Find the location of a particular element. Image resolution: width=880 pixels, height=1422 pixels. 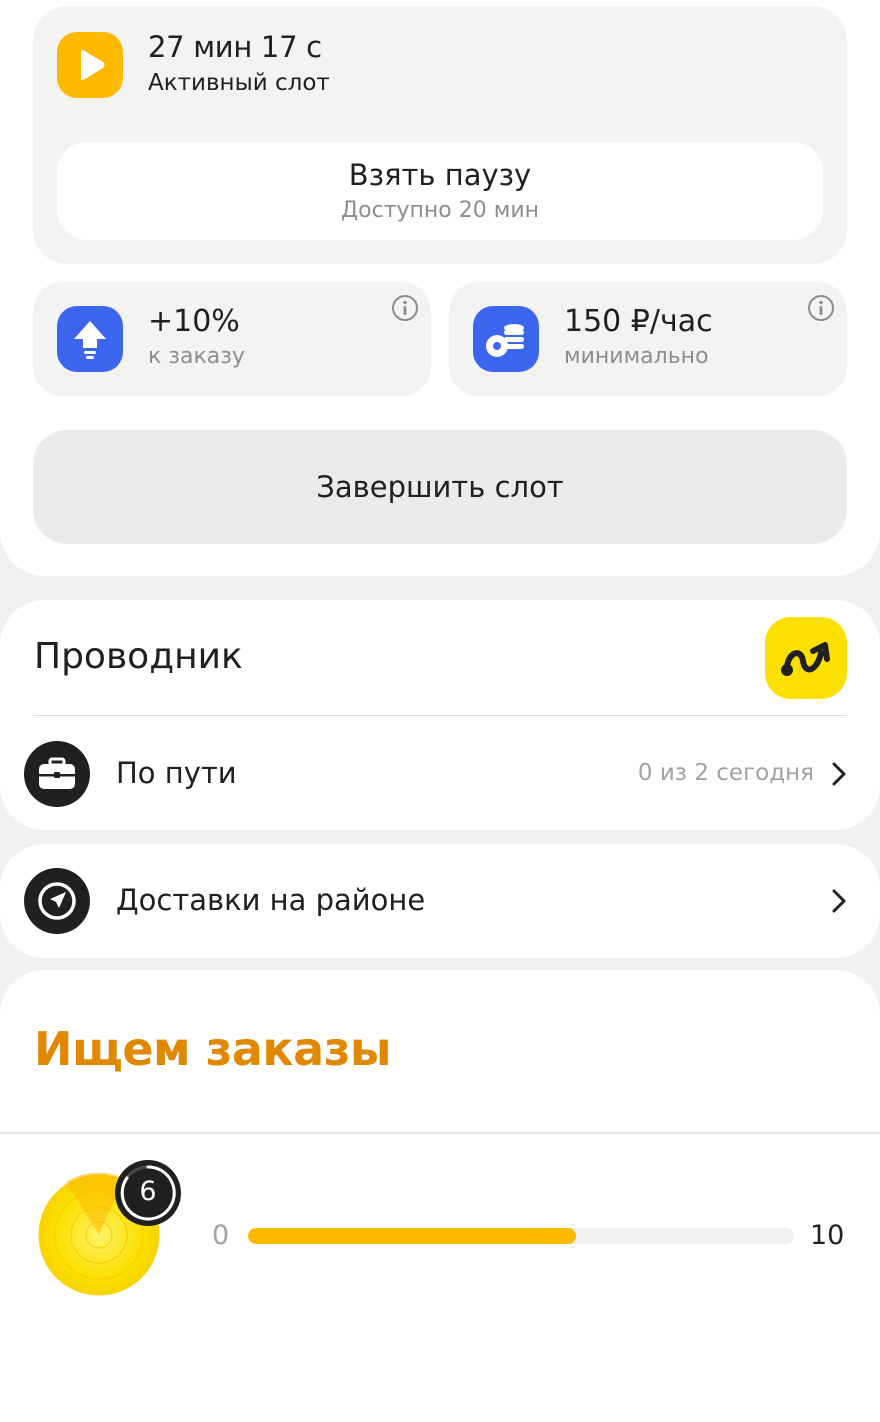

district-deliveries-row: Доставки на районе is located at coordinates (440, 901).